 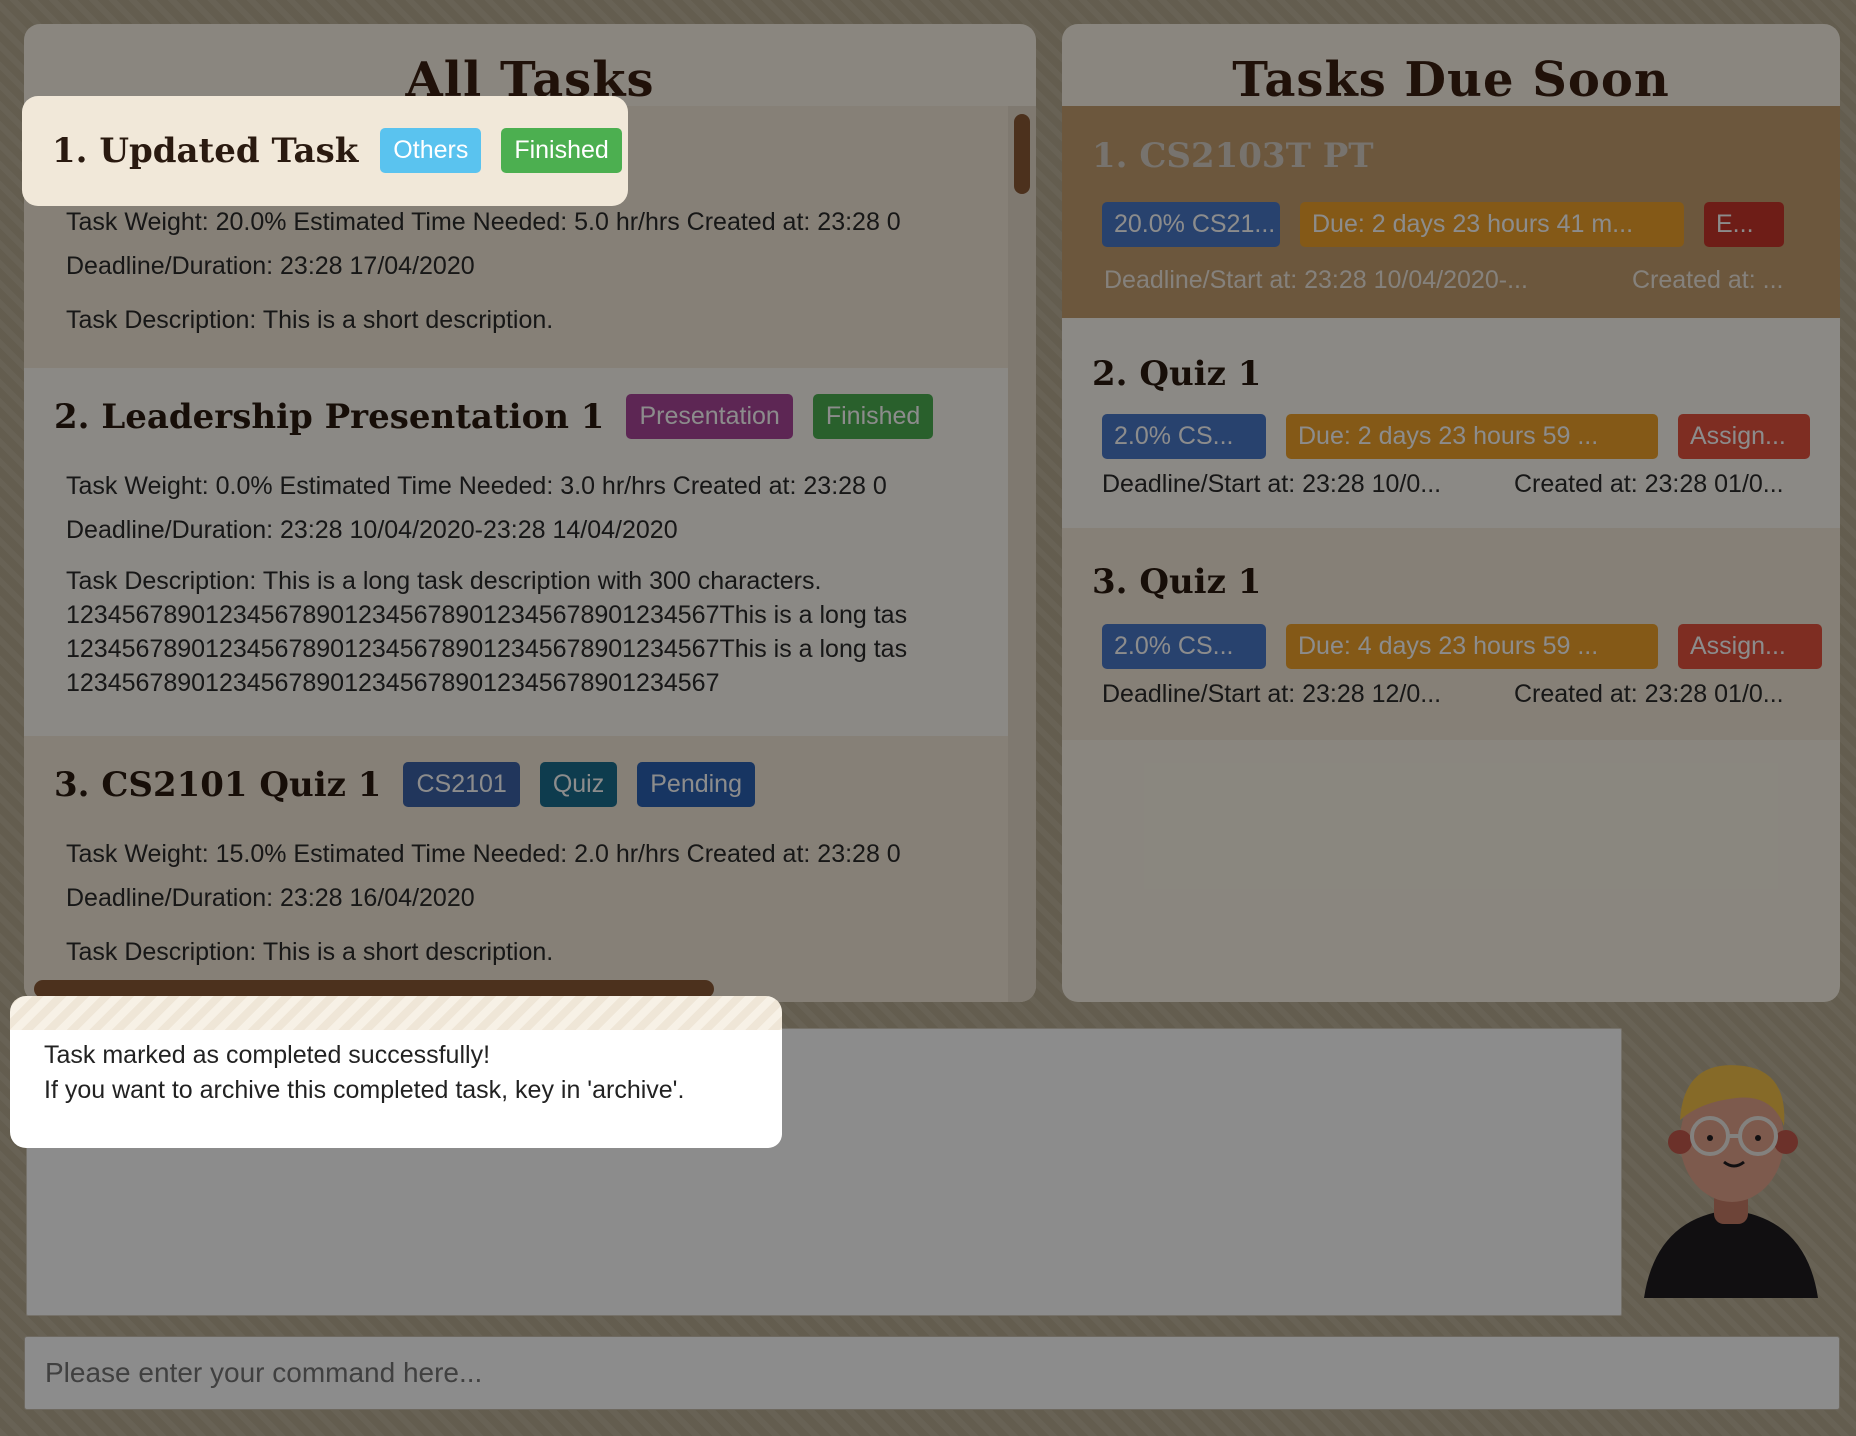 I want to click on vertical-scrollbar-thumb, so click(x=1022, y=154).